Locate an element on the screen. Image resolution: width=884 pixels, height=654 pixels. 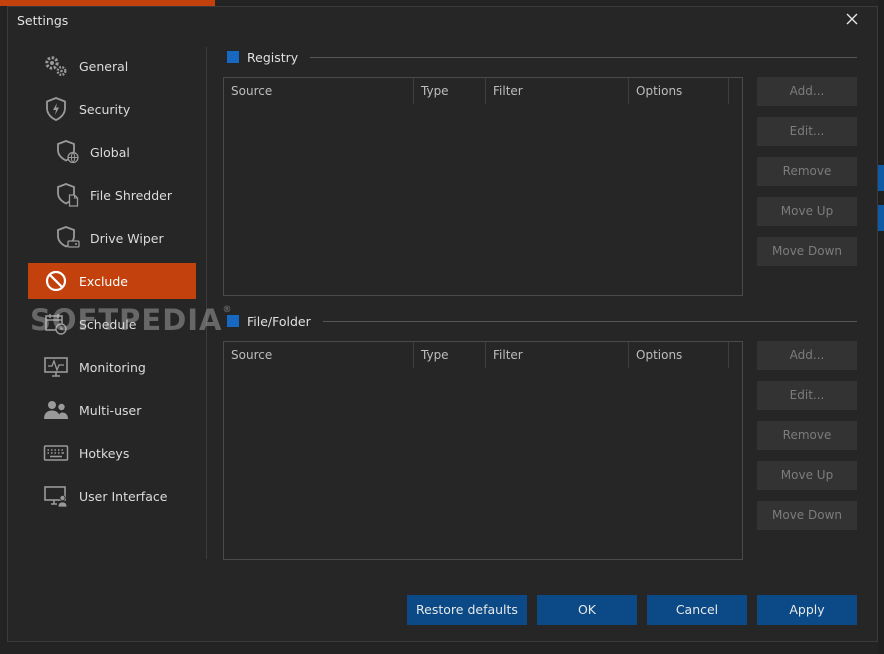
registry-table-header: Source Type Filter Options is located at coordinates (483, 91).